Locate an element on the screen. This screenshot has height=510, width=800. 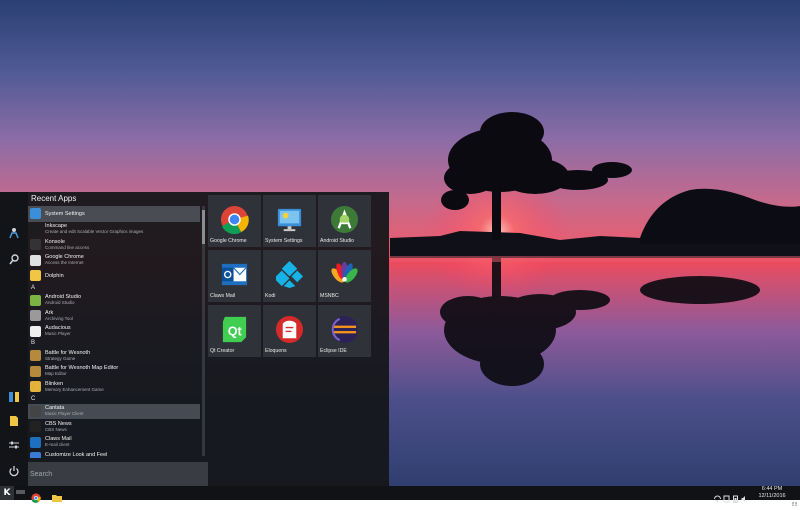
favorite-tile: Qt Qt Creator is located at coordinates (234, 331).